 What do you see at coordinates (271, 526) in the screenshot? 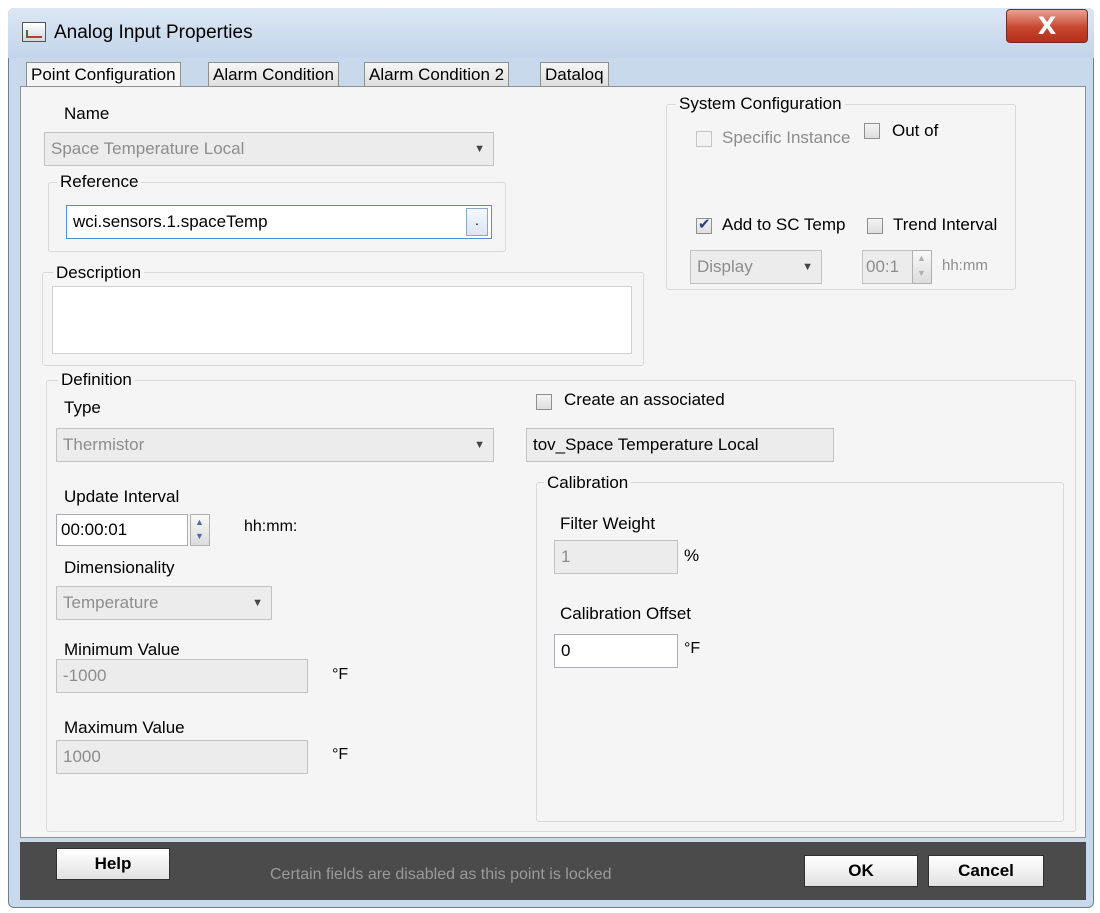
I see `update-interval-unit: hh:mm:` at bounding box center [271, 526].